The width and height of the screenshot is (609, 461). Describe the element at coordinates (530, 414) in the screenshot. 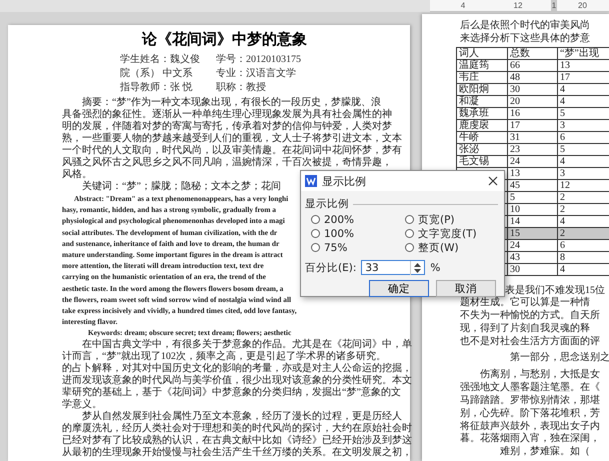

I see `body-text-line: 别，心先碎。阶下落花堆积，芳` at that location.